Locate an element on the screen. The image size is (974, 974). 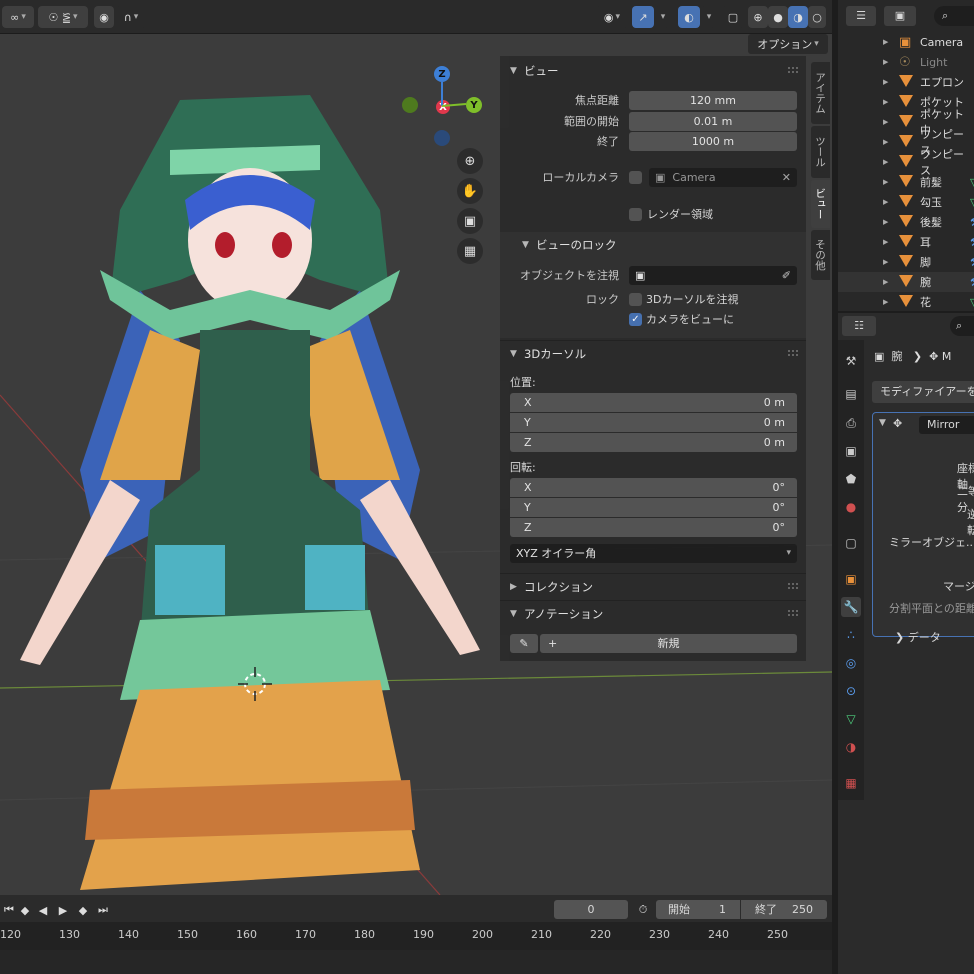
constraints-icon: ⊙ is located at coordinates (851, 691).